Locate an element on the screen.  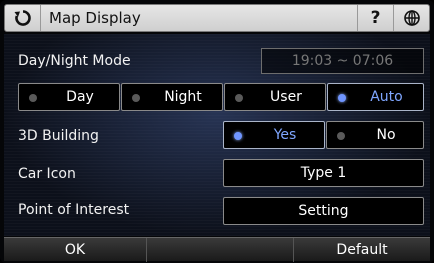
night-option-label: Night is located at coordinates (183, 97).